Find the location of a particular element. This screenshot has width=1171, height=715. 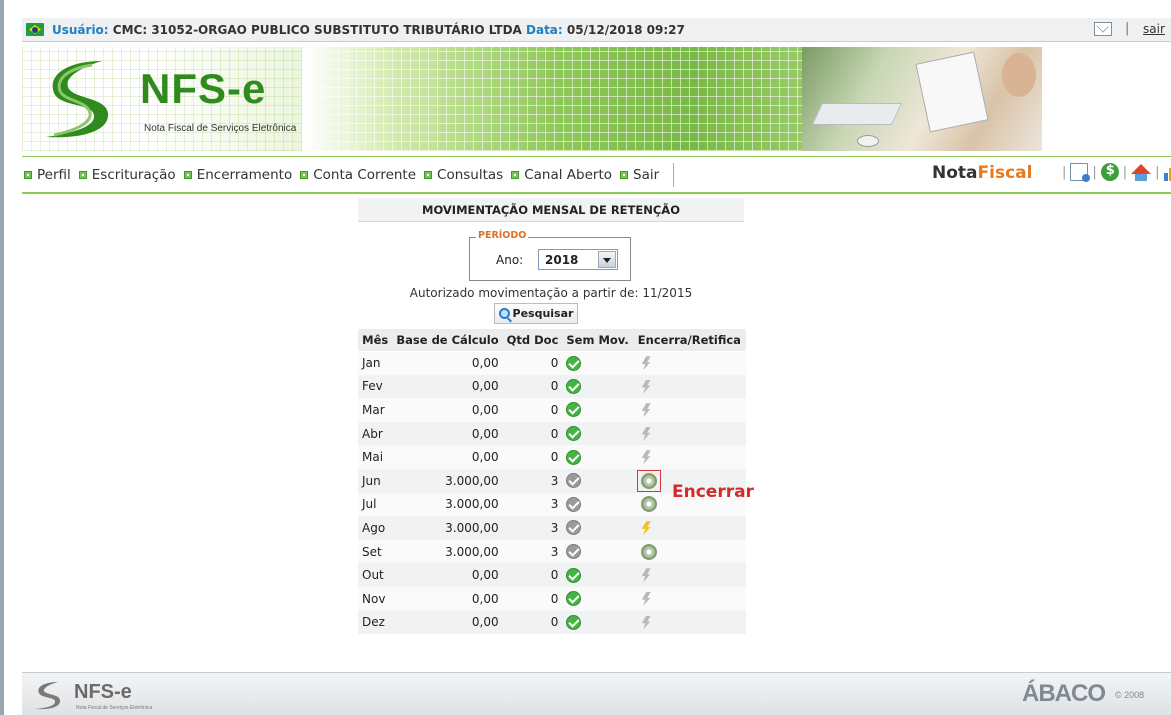

cell-mes: Fev is located at coordinates (375, 386).